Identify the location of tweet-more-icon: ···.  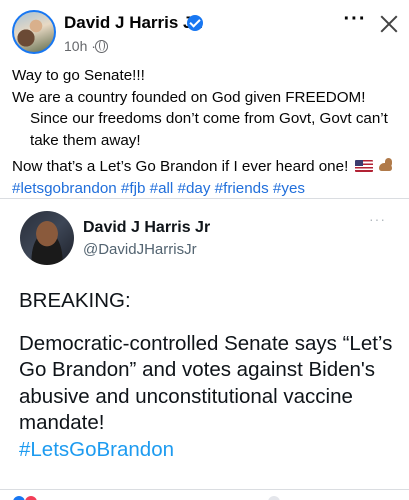
(377, 219).